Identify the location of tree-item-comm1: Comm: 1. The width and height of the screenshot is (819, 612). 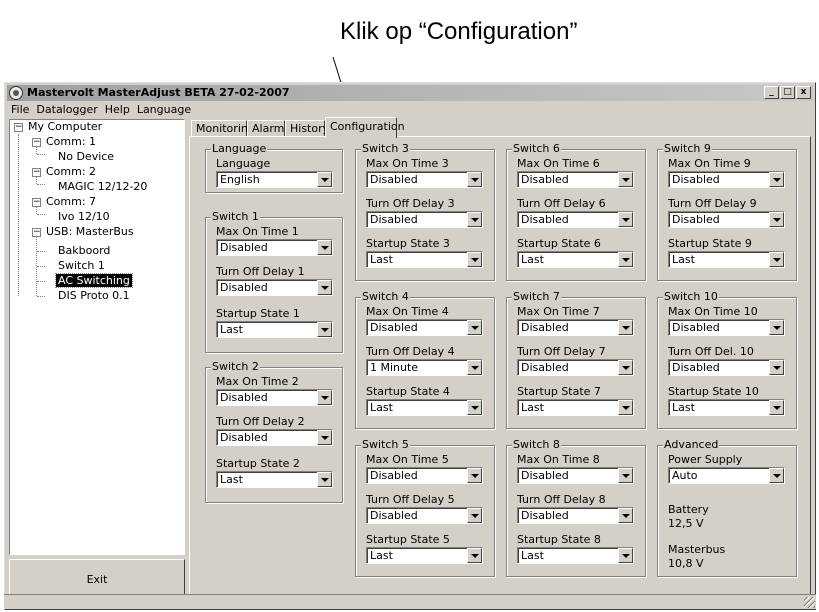
(71, 142).